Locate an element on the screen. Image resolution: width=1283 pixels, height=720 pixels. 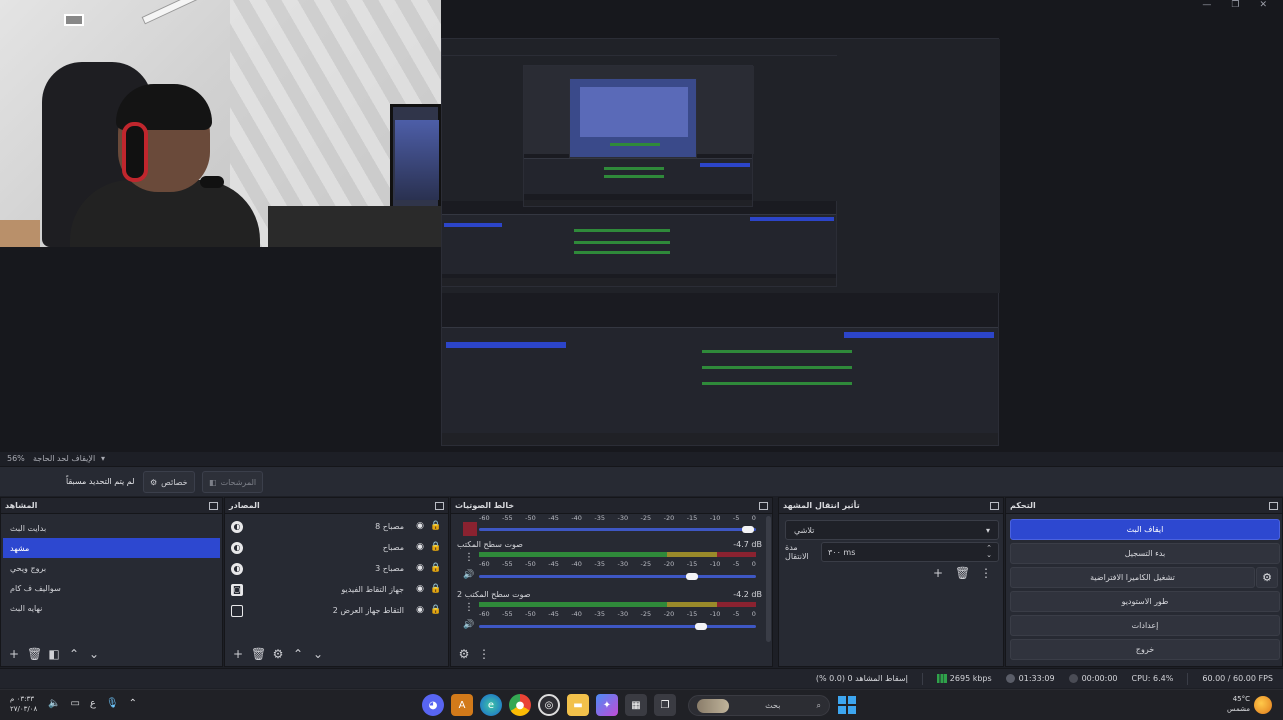
weather-widget: 45°C مشمس is located at coordinates (1236, 704).